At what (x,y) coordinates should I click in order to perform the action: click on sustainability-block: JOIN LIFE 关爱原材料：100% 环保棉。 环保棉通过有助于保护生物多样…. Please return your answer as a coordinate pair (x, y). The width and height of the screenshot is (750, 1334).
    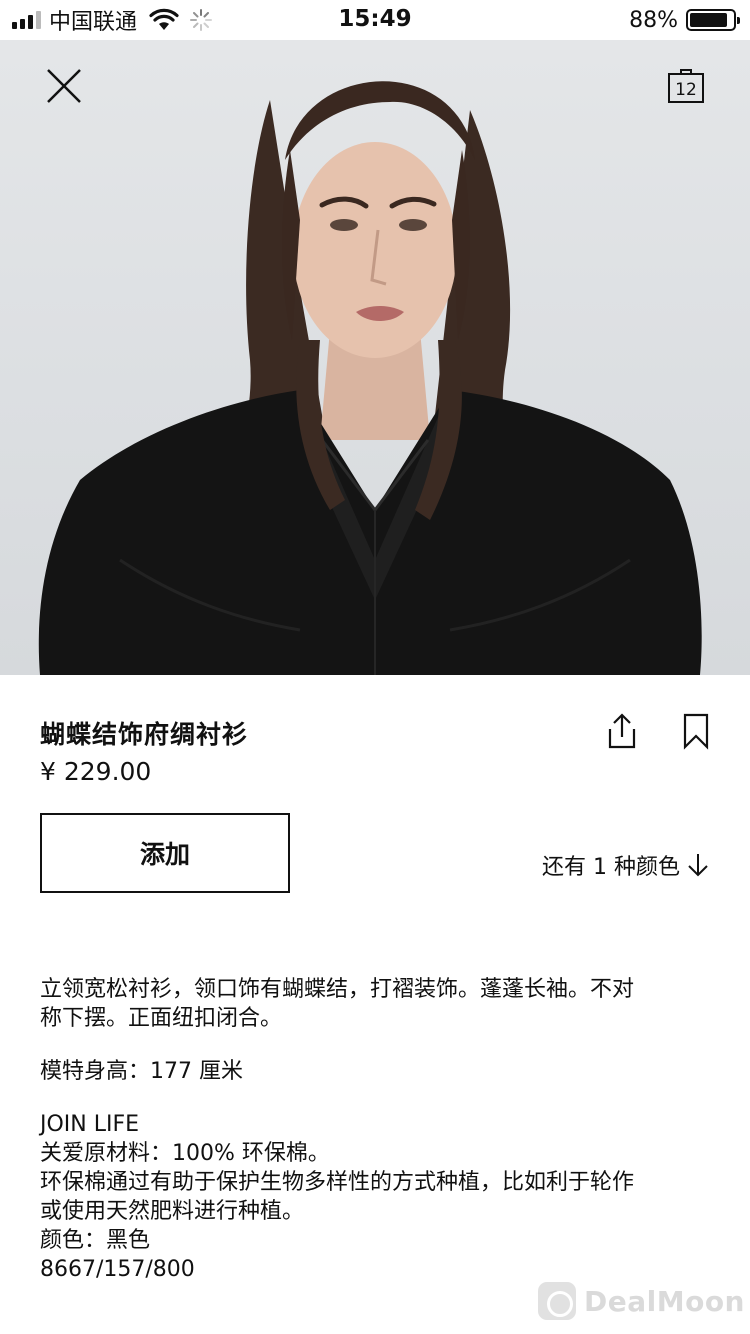
    Looking at the image, I should click on (375, 1197).